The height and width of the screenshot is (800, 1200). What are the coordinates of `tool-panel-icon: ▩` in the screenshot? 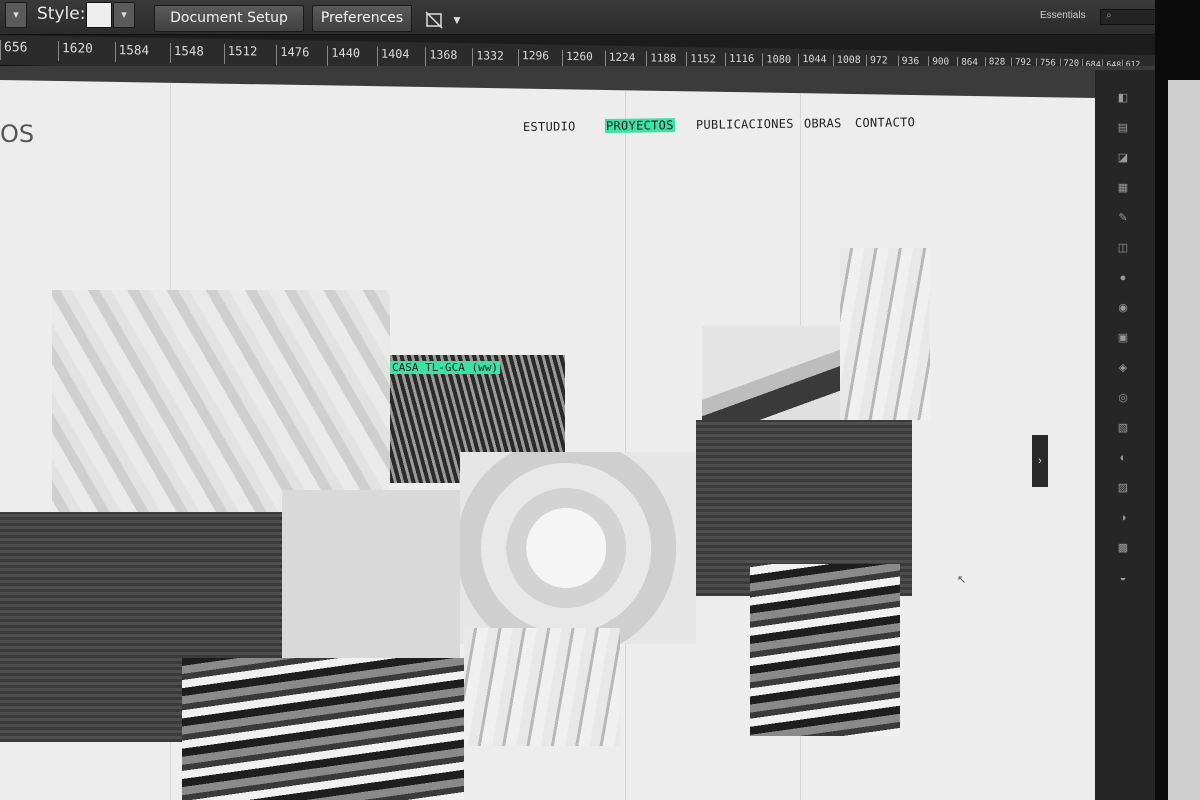 It's located at (1123, 548).